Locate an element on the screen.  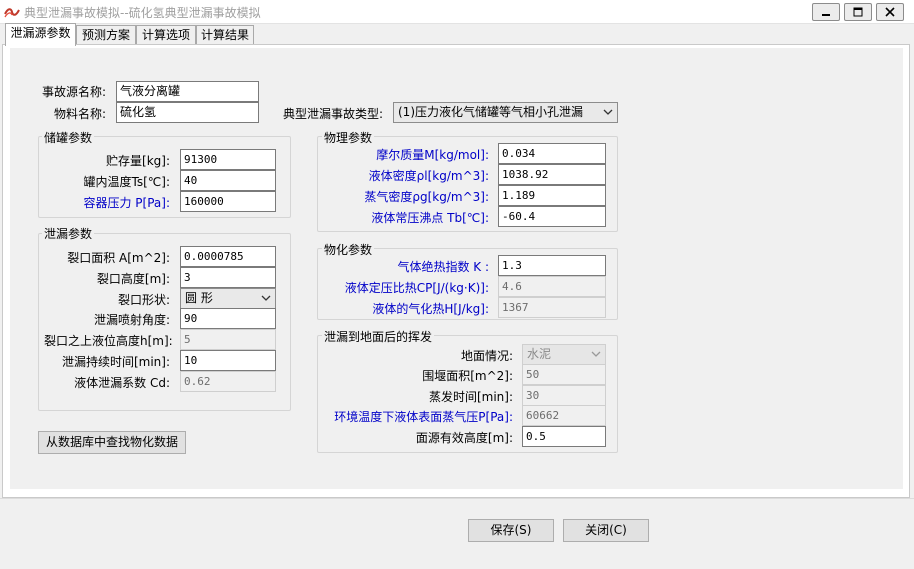
liquid-level-label: 裂口之上液位高度h[m]: is located at coordinates (108, 341).